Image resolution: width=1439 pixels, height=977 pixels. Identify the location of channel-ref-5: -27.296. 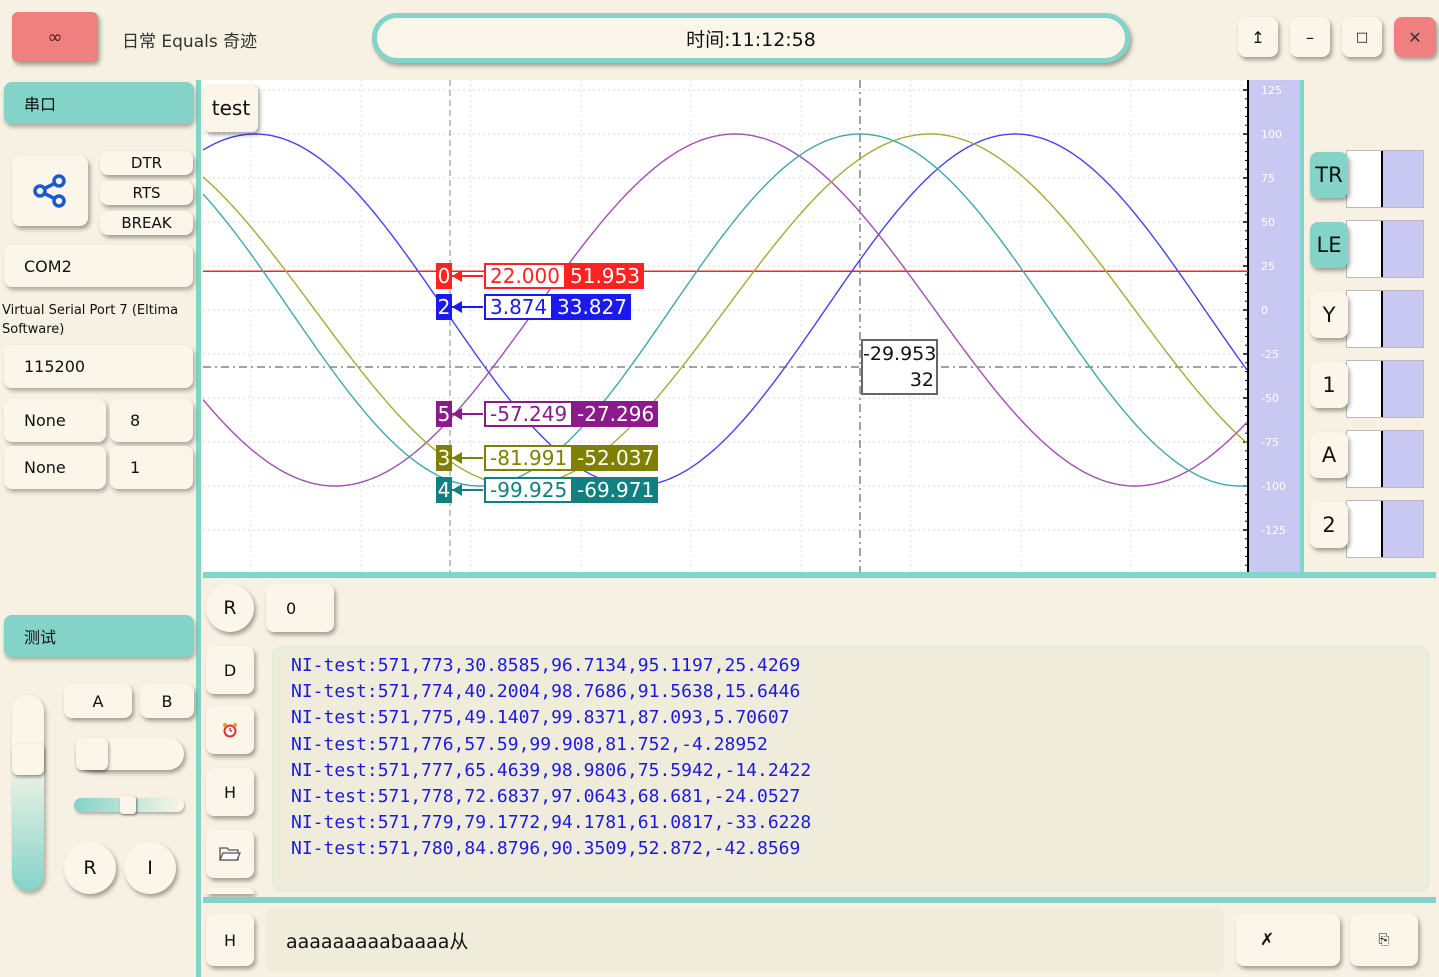
(616, 414).